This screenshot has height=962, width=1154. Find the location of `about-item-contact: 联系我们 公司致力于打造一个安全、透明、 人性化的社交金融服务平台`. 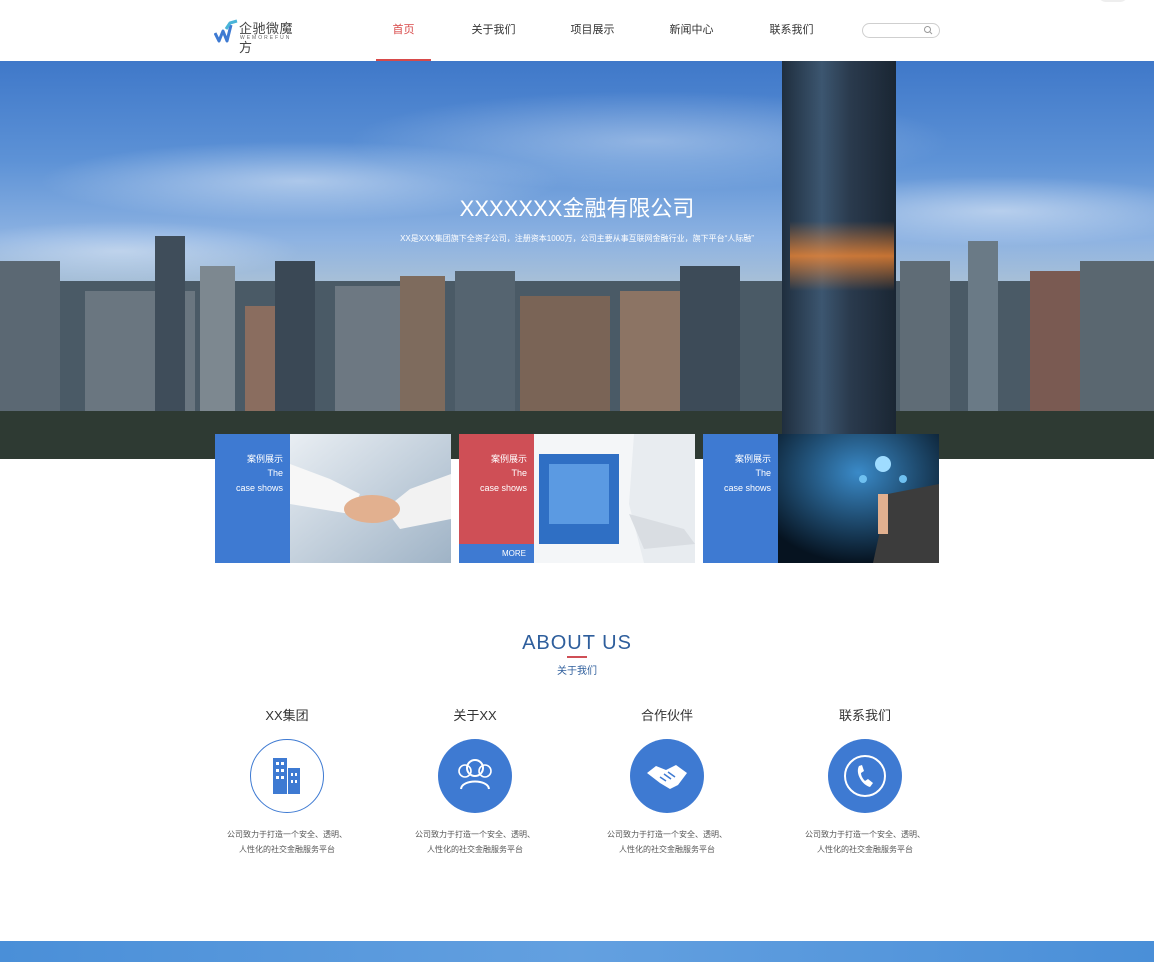

about-item-contact: 联系我们 公司致力于打造一个安全、透明、 人性化的社交金融服务平台 is located at coordinates (865, 780).